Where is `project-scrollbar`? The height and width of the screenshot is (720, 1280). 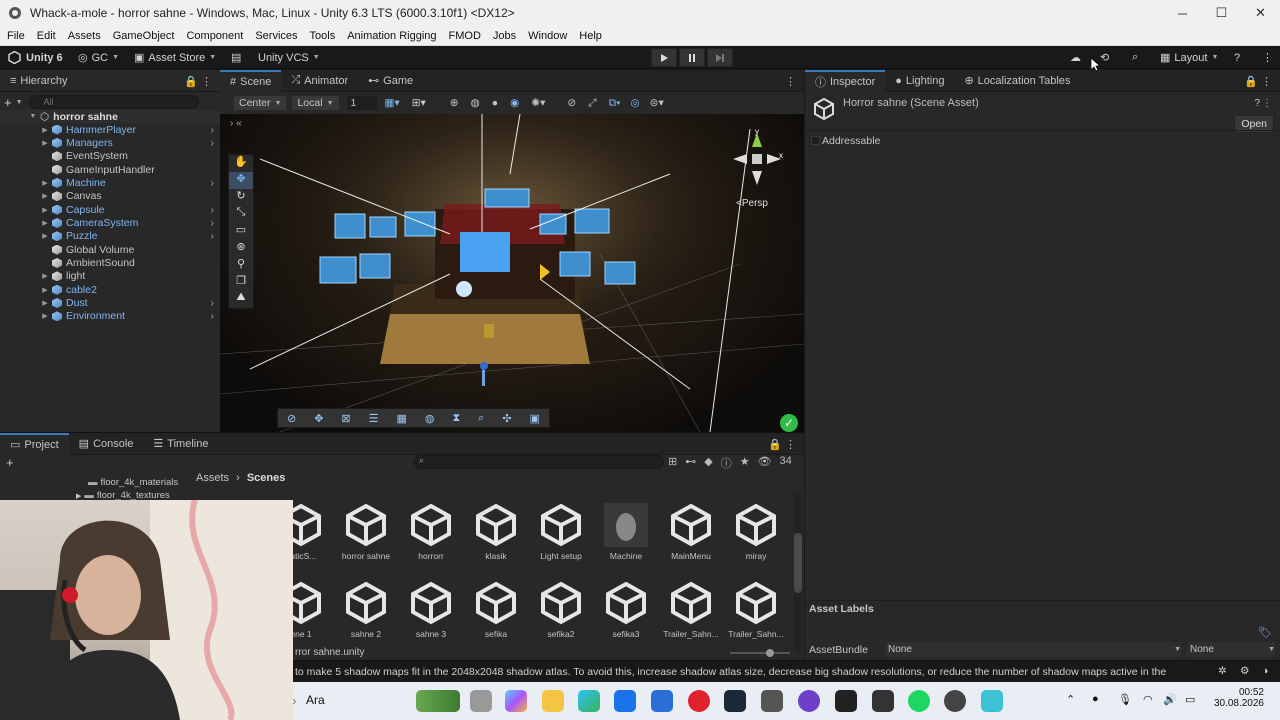
project-scrollbar is located at coordinates (798, 573).